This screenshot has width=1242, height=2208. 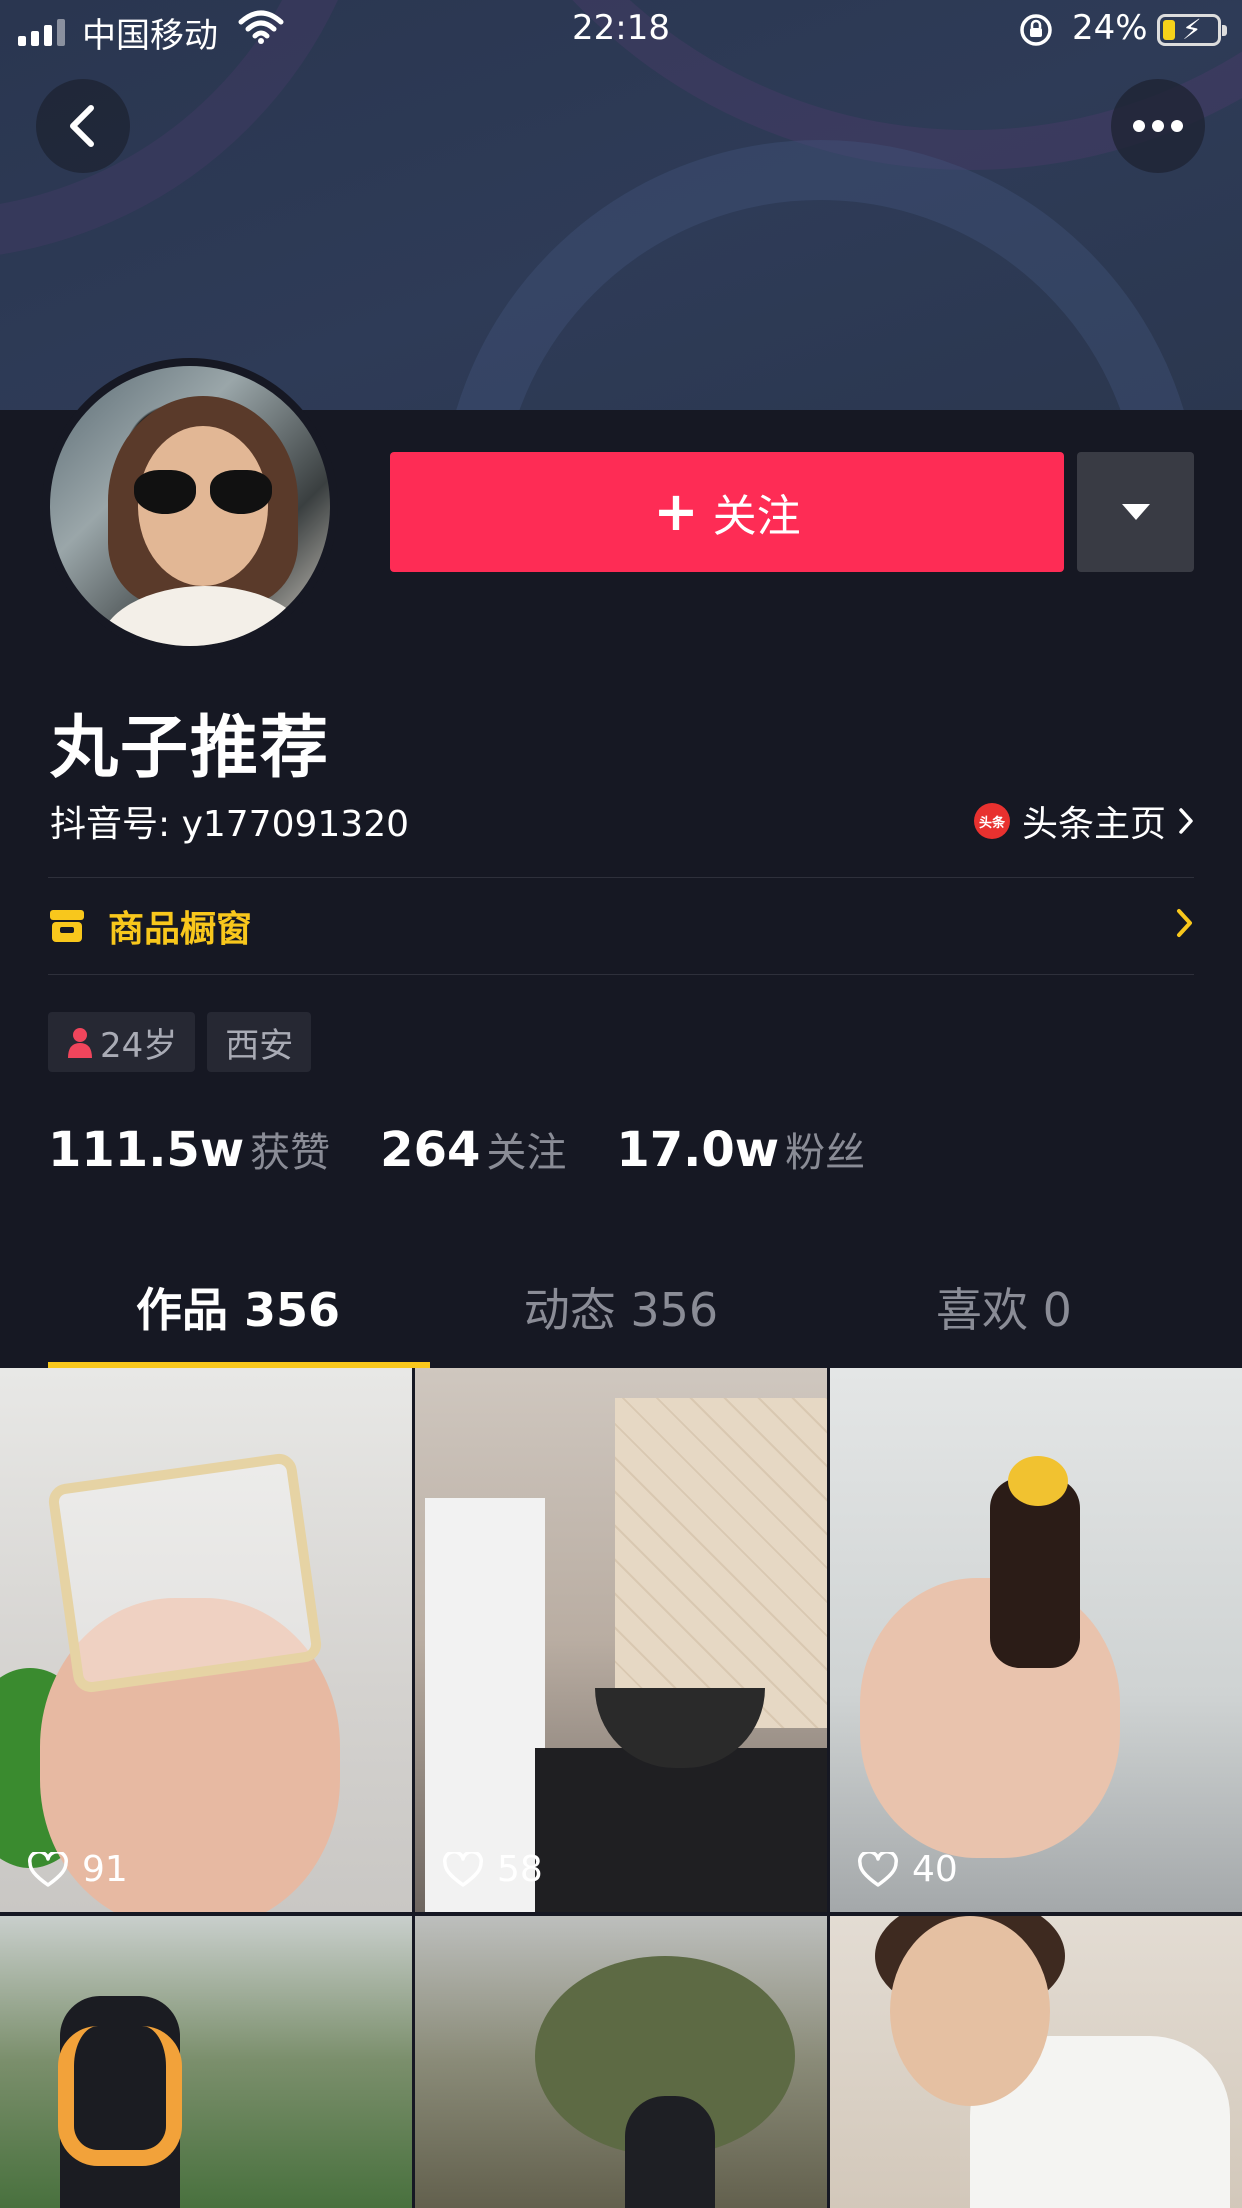 I want to click on video-thumbnail: 58, so click(x=621, y=1640).